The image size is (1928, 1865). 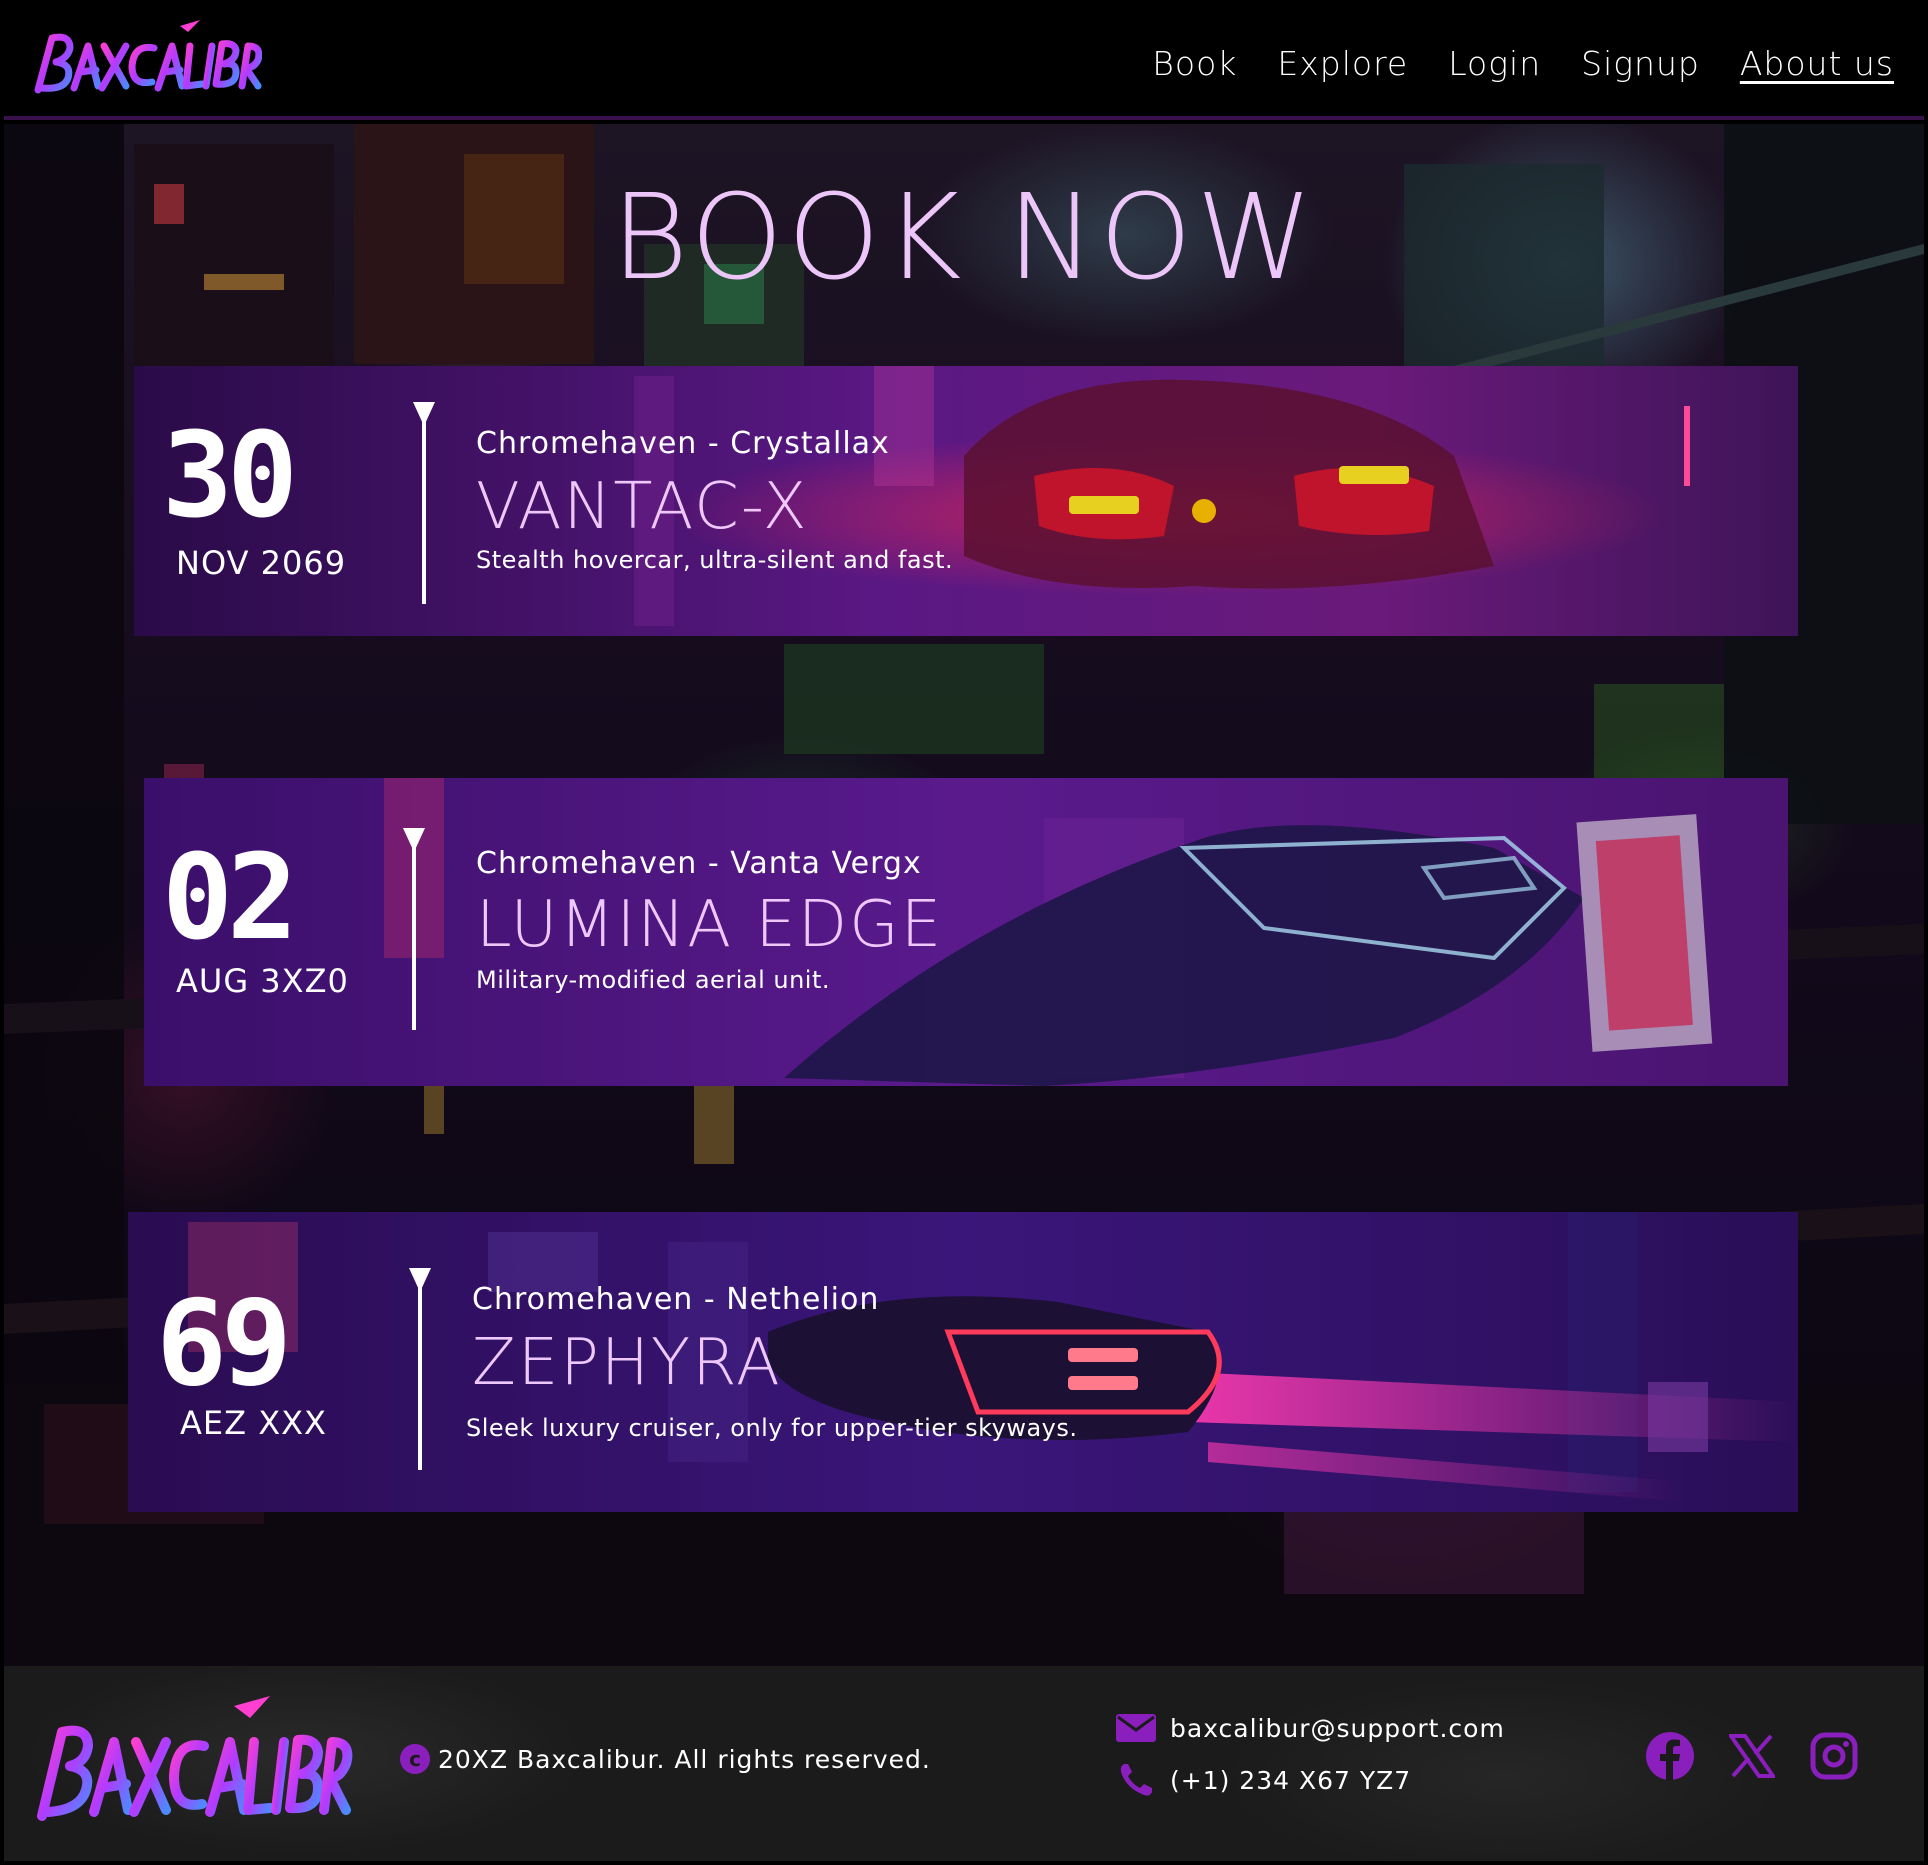 I want to click on lumina-edge-vehicle-image, so click(x=966, y=932).